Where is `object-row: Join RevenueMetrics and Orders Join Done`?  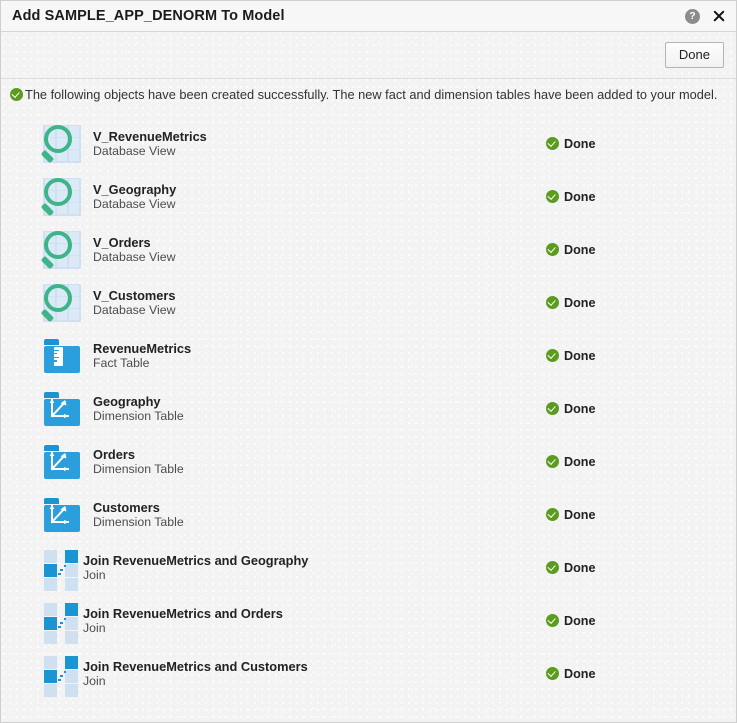 object-row: Join RevenueMetrics and Orders Join Done is located at coordinates (368, 620).